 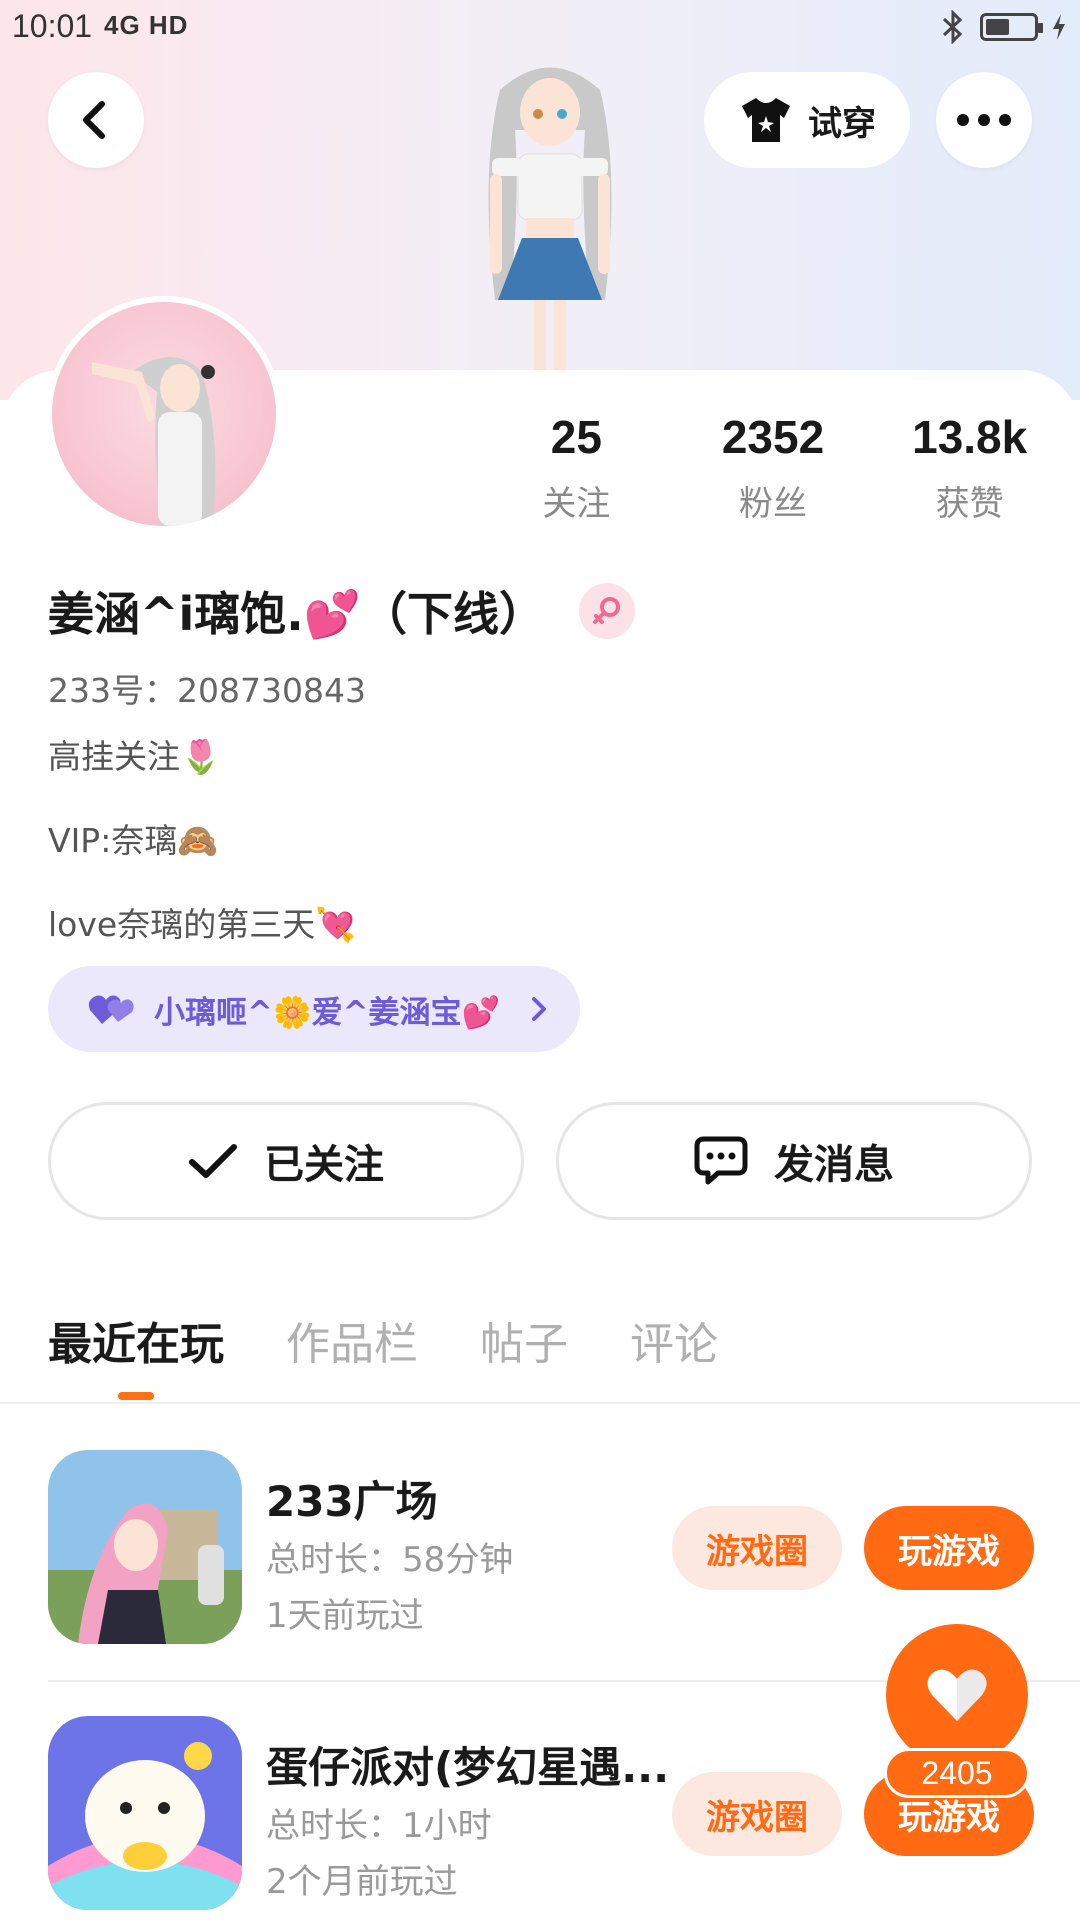 I want to click on avatar, so click(x=164, y=414).